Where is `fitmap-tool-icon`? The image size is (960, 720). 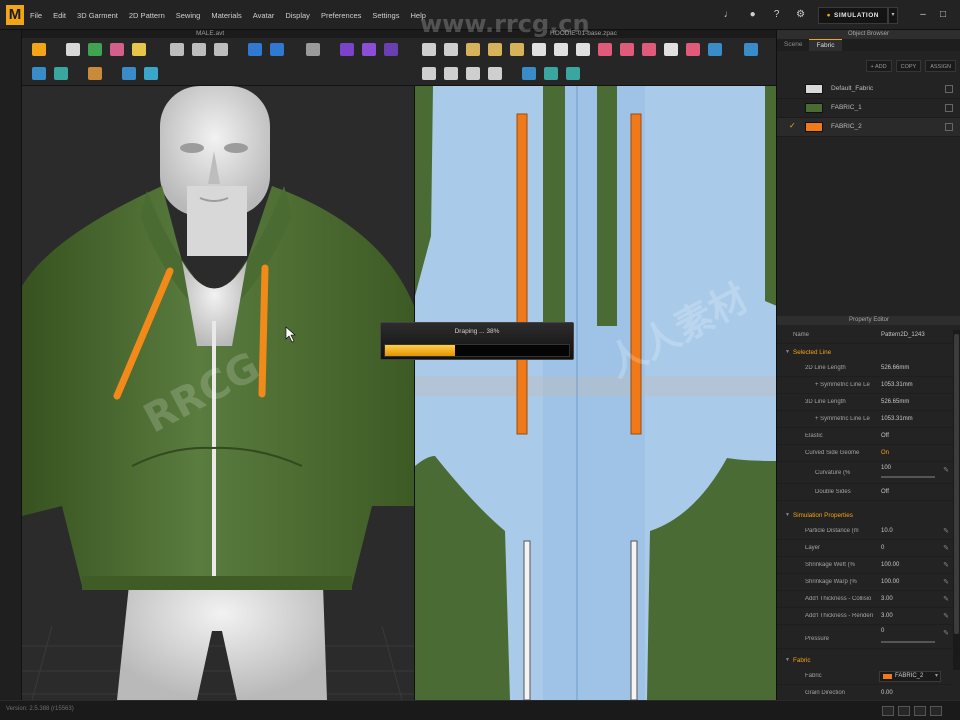
fitmap-tool-icon is located at coordinates (95, 73).